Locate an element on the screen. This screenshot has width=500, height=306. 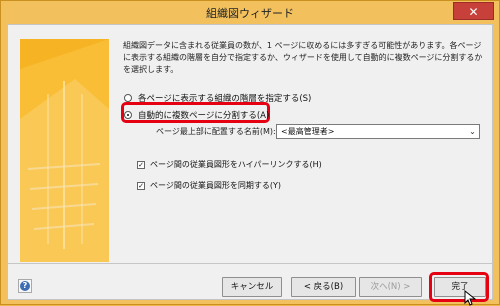
radio-specify-button is located at coordinates (128, 98).